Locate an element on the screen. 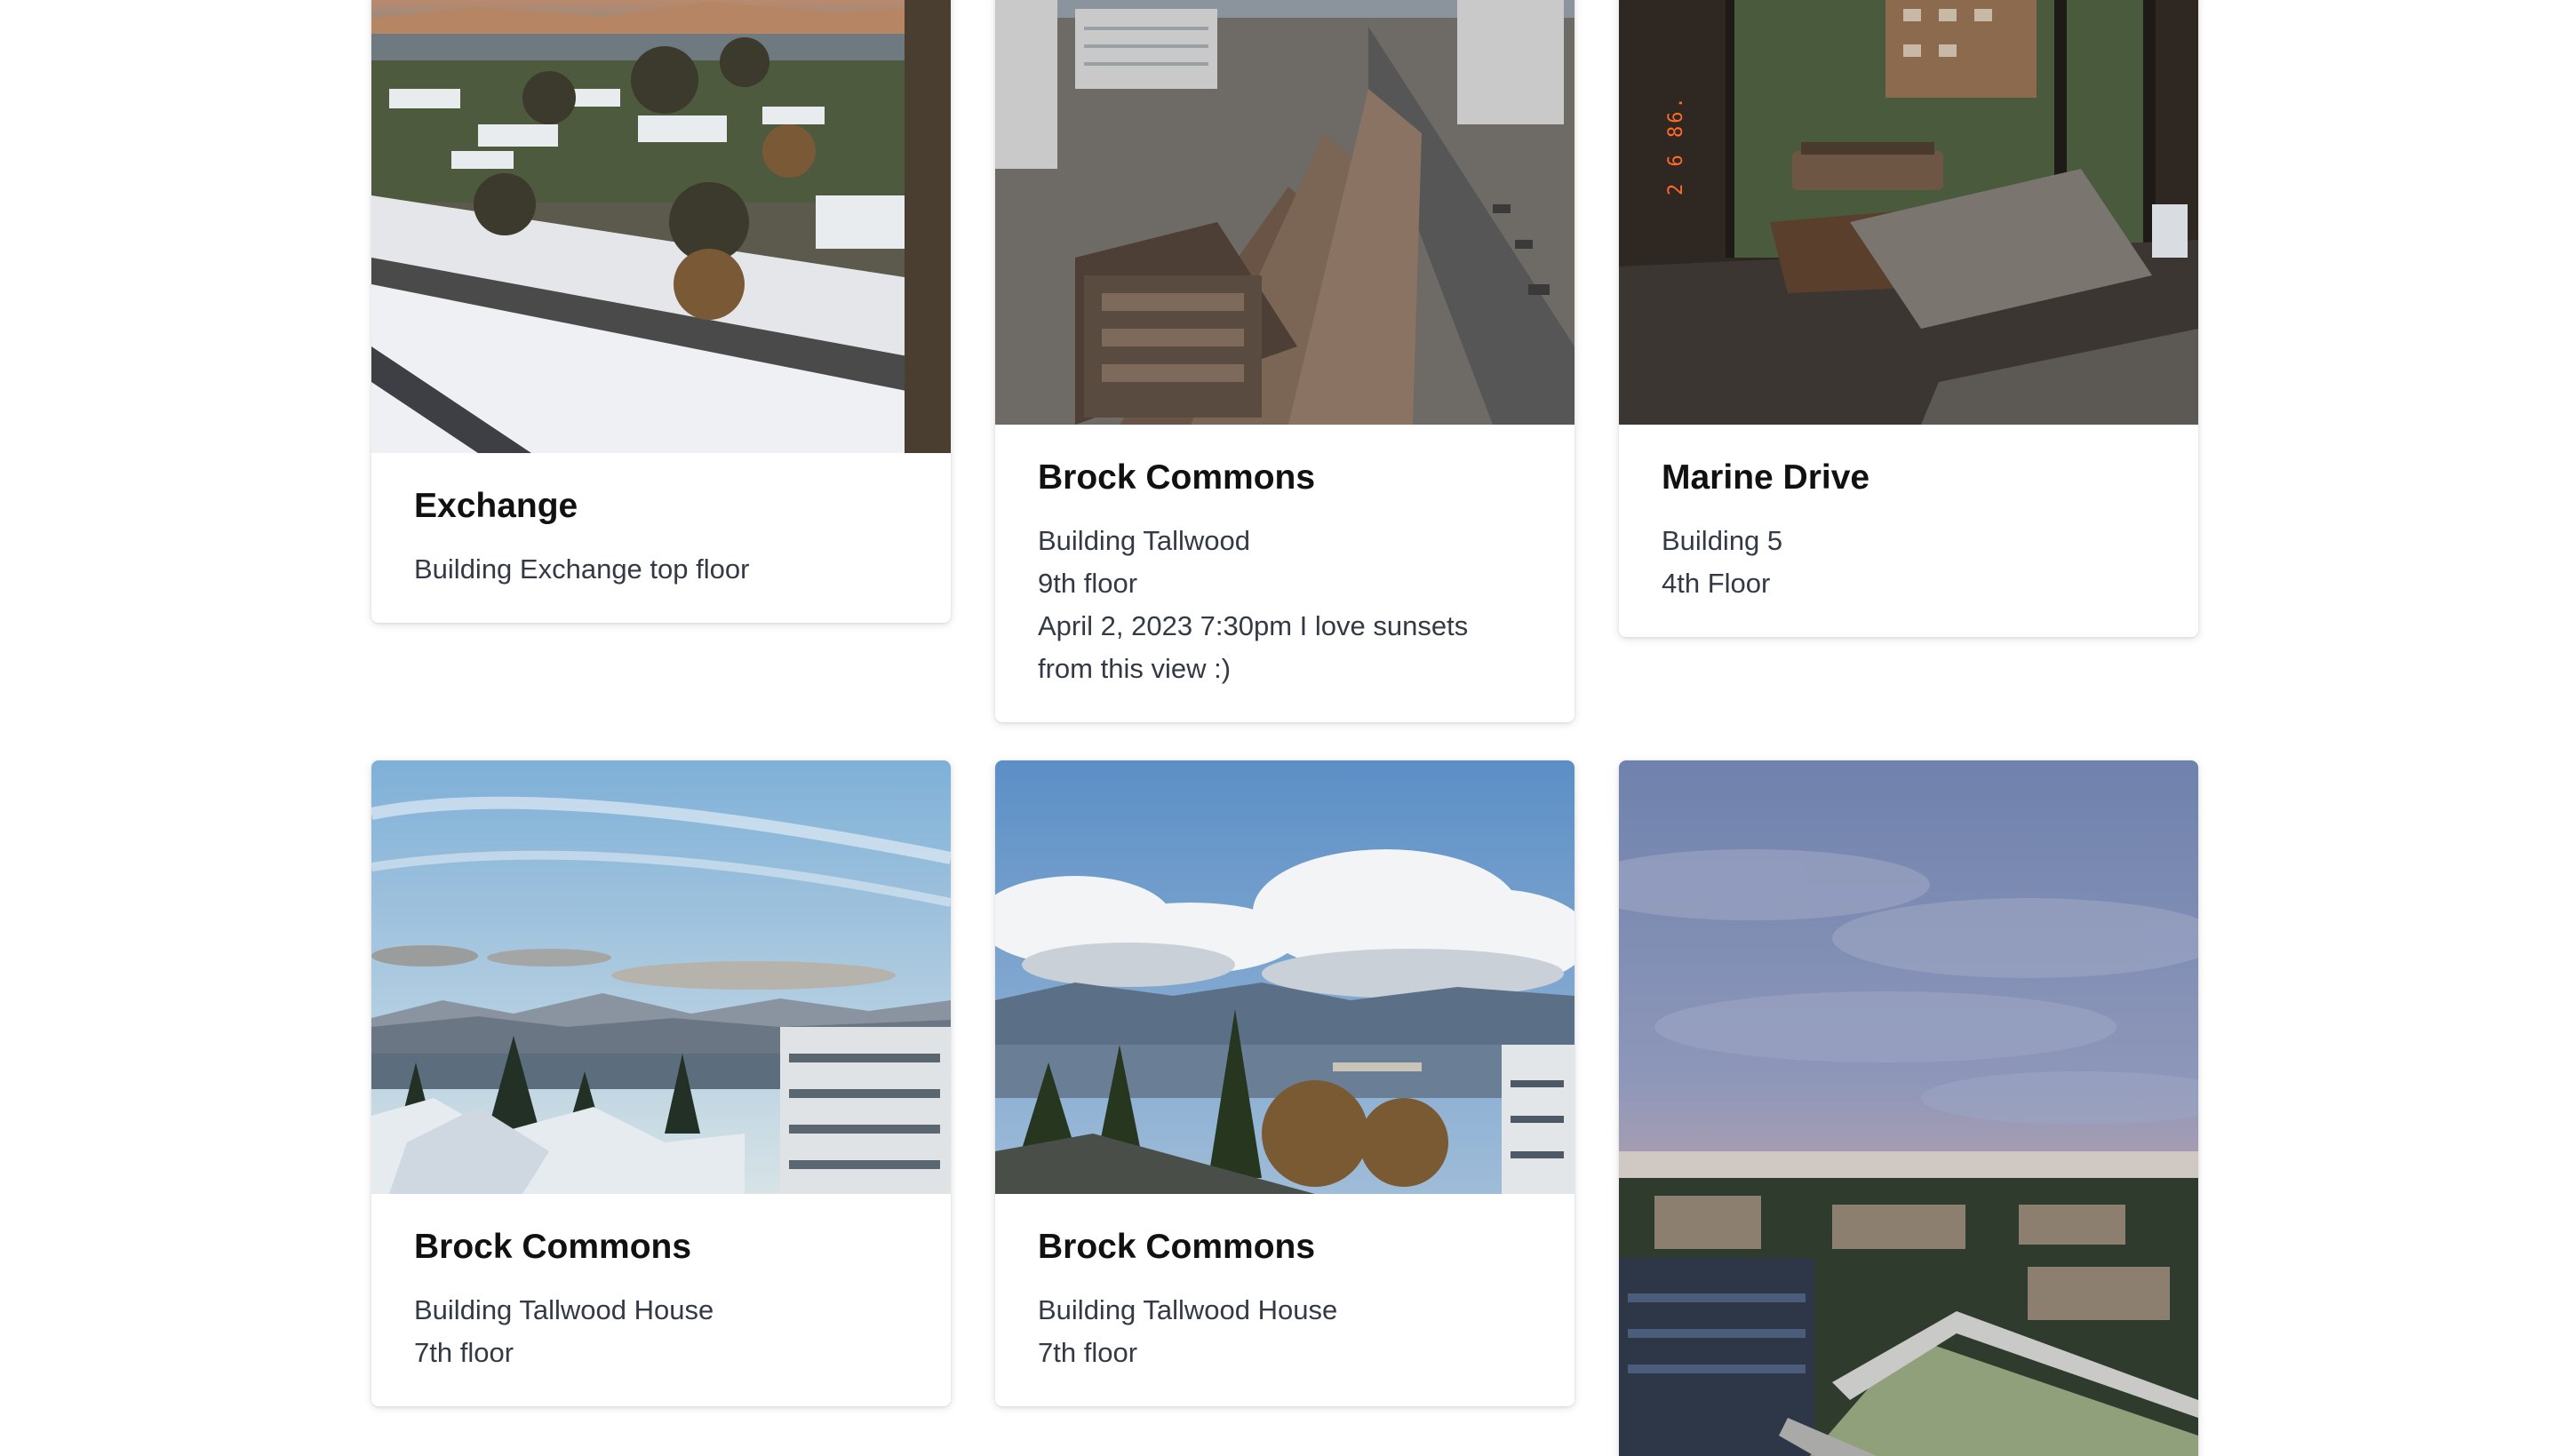 This screenshot has width=2559, height=1456. card-body: Exchange Building Exchange top floor is located at coordinates (661, 538).